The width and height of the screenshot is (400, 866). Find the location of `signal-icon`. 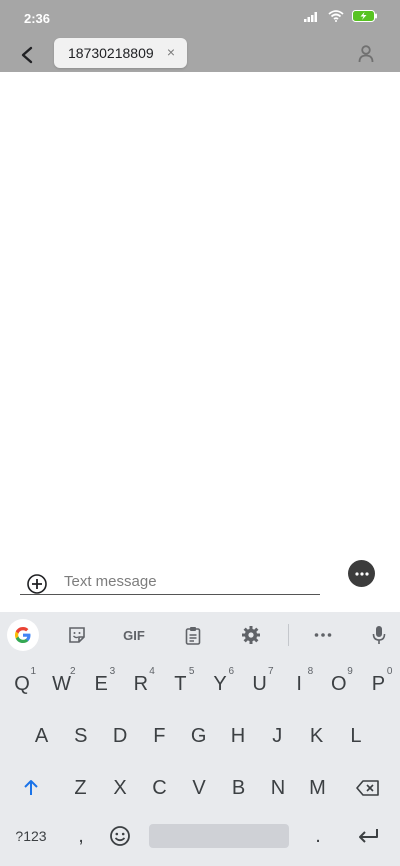

signal-icon is located at coordinates (310, 17).